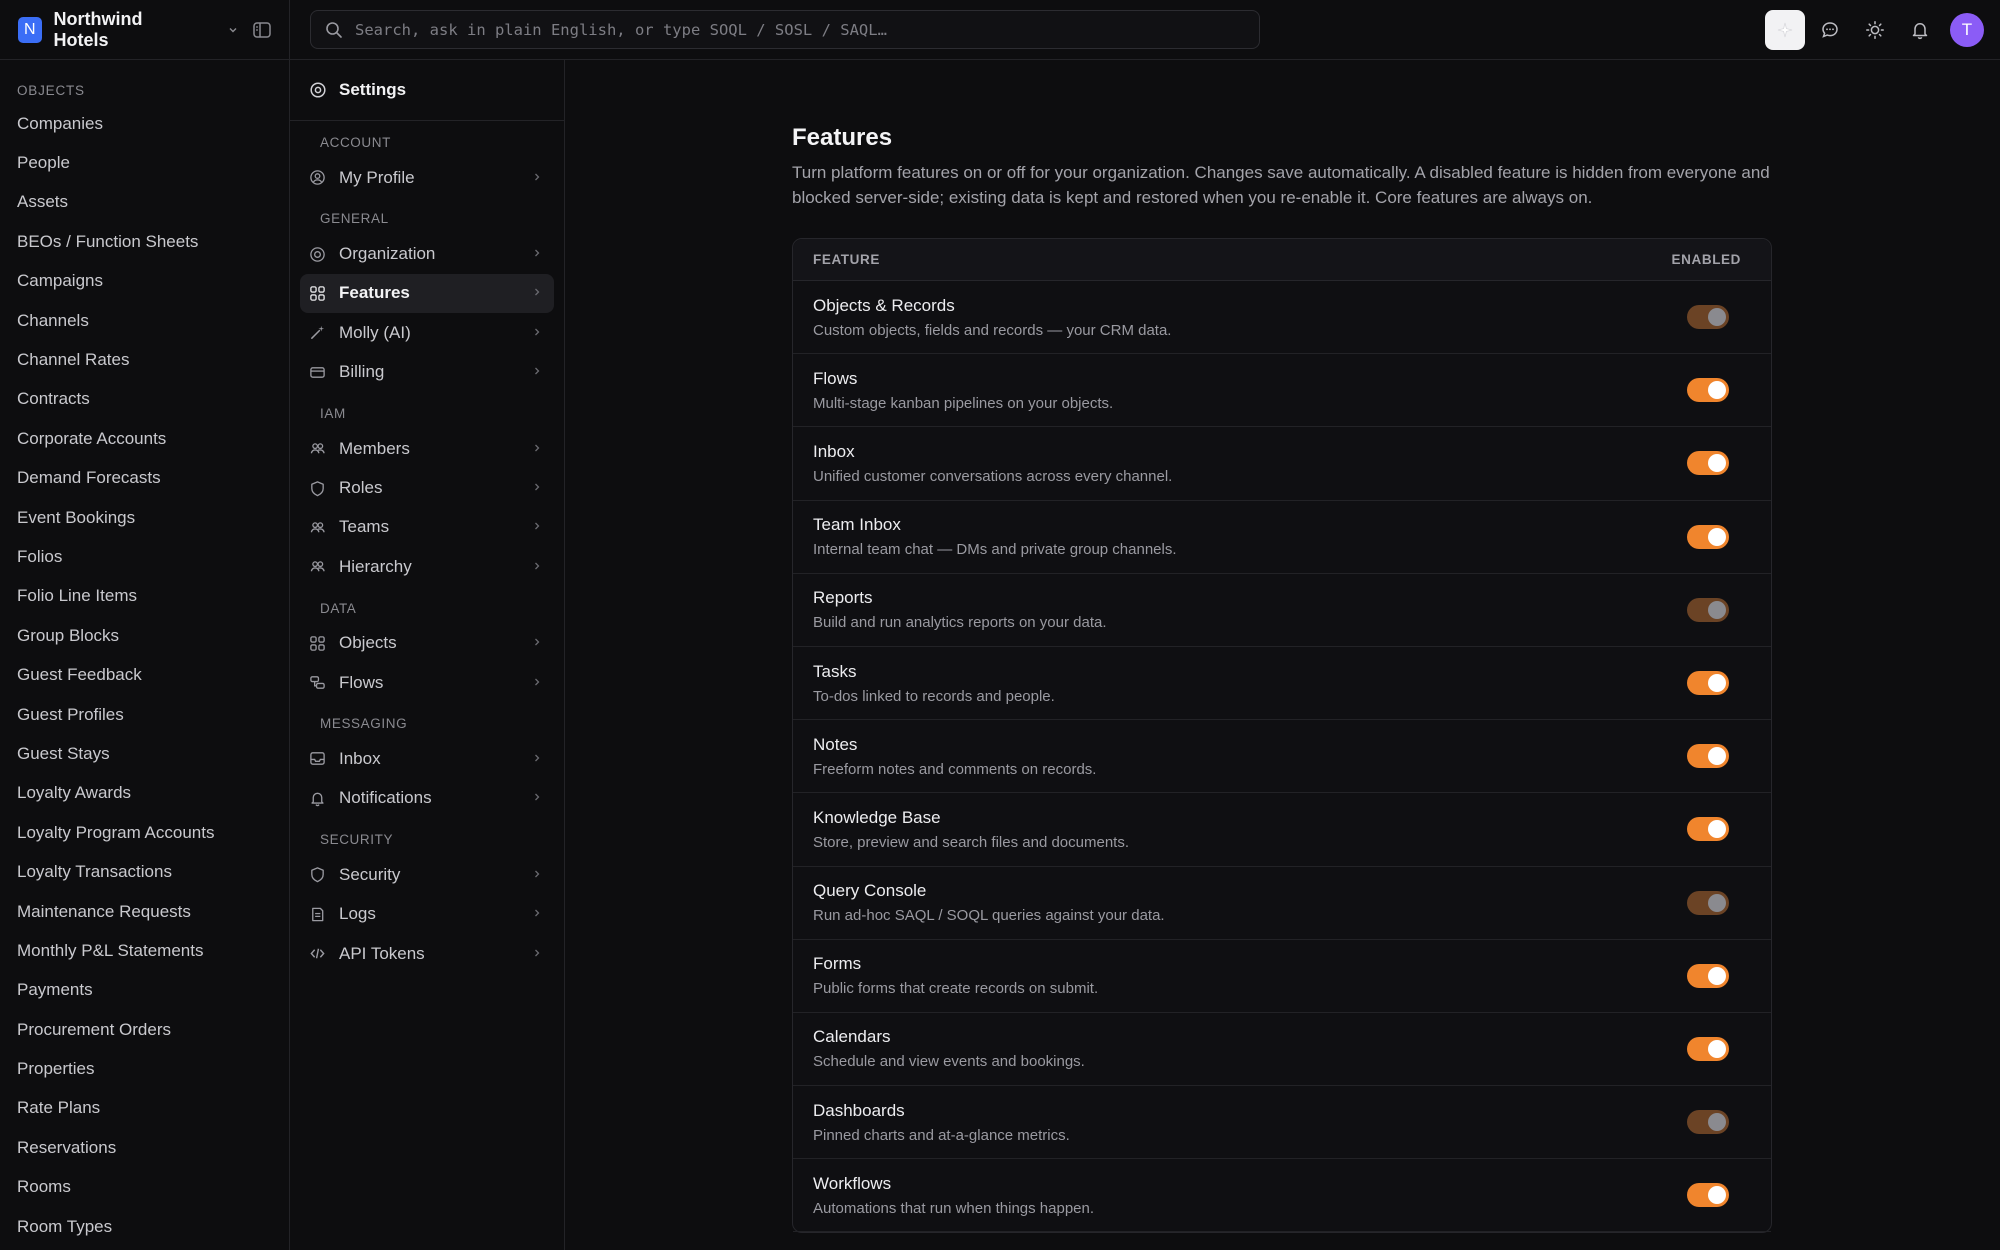  Describe the element at coordinates (145, 1029) in the screenshot. I see `sidebar-item-procurement-orders: Procurement Orders` at that location.